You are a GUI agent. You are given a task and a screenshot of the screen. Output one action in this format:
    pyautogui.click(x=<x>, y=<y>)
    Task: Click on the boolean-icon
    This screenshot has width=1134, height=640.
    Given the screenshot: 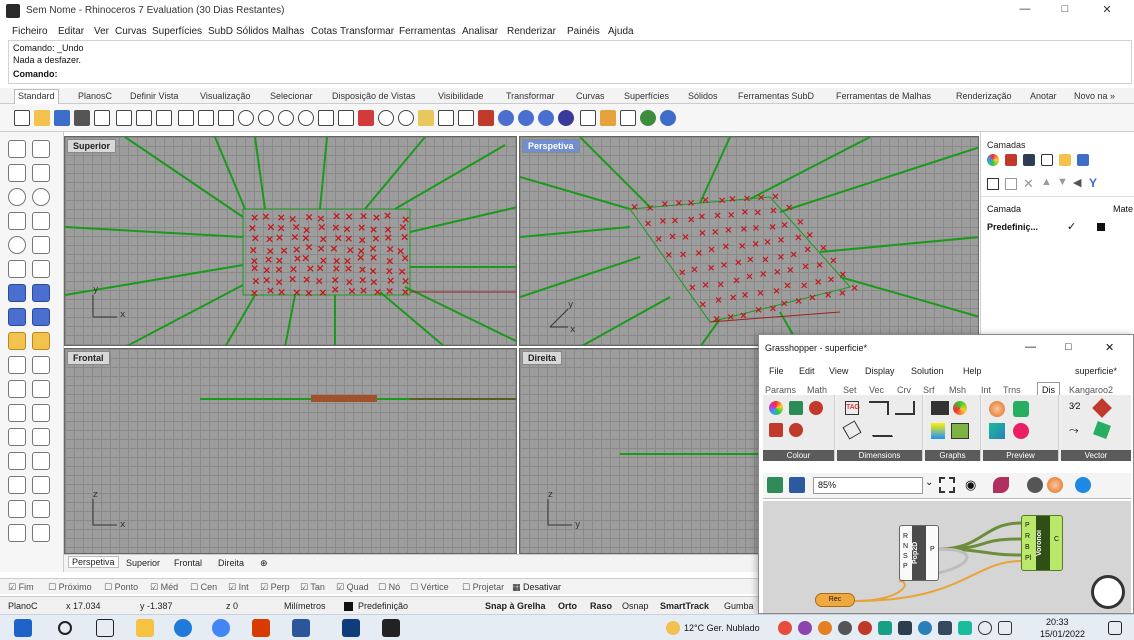 What is the action you would take?
    pyautogui.click(x=17, y=341)
    